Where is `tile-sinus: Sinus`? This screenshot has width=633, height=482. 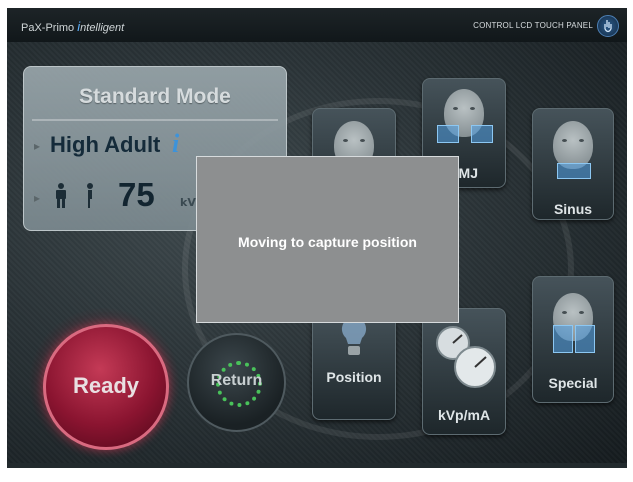
tile-sinus: Sinus is located at coordinates (573, 164).